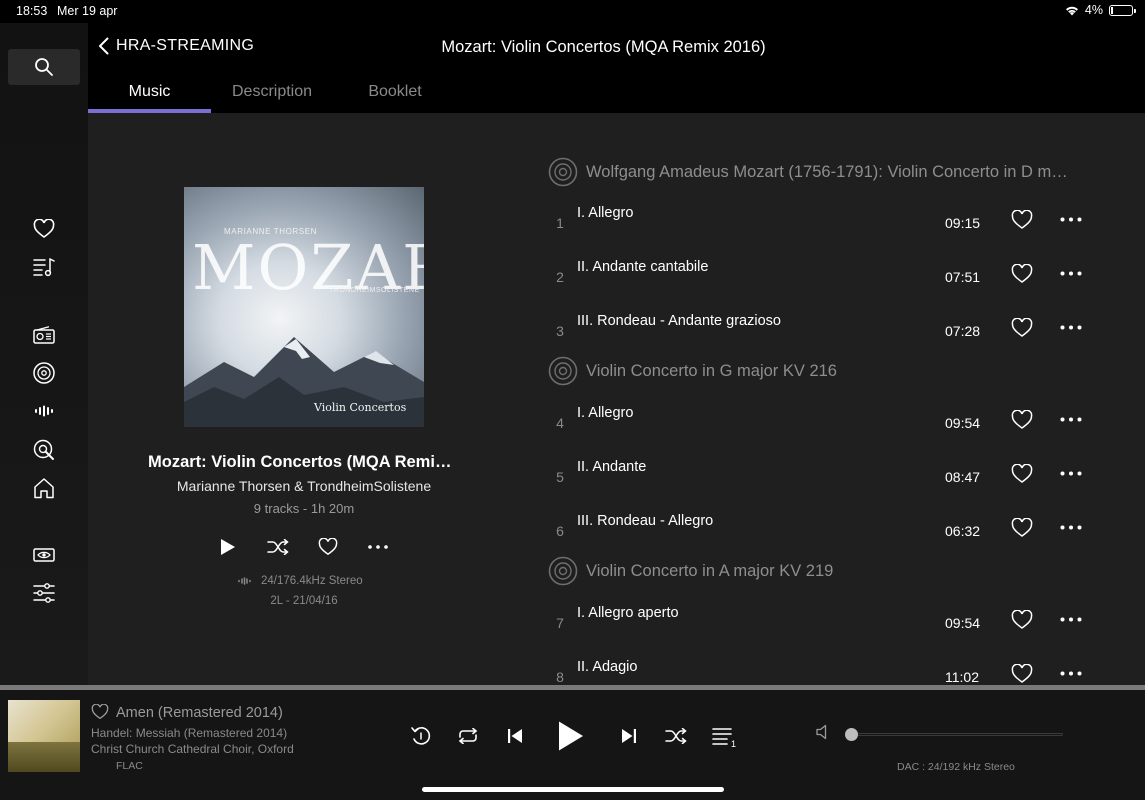 The width and height of the screenshot is (1145, 800). I want to click on volume-icon, so click(824, 732).